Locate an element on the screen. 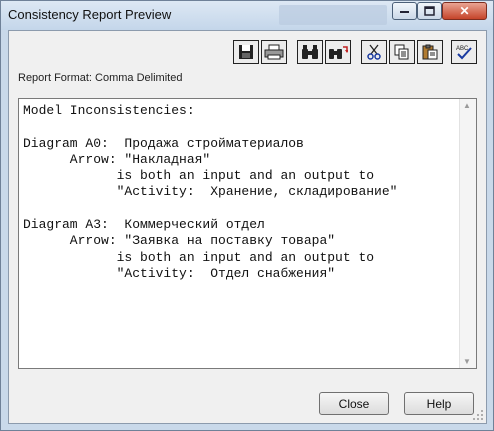 The image size is (494, 431). scissors-icon is located at coordinates (374, 52).